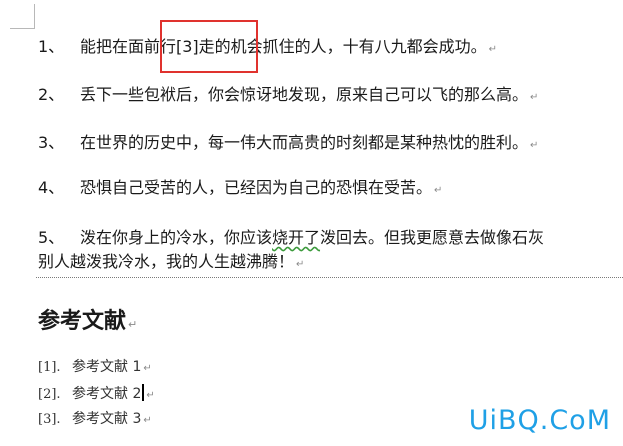 The height and width of the screenshot is (446, 623). Describe the element at coordinates (49, 394) in the screenshot. I see `reference-number: [2].` at that location.